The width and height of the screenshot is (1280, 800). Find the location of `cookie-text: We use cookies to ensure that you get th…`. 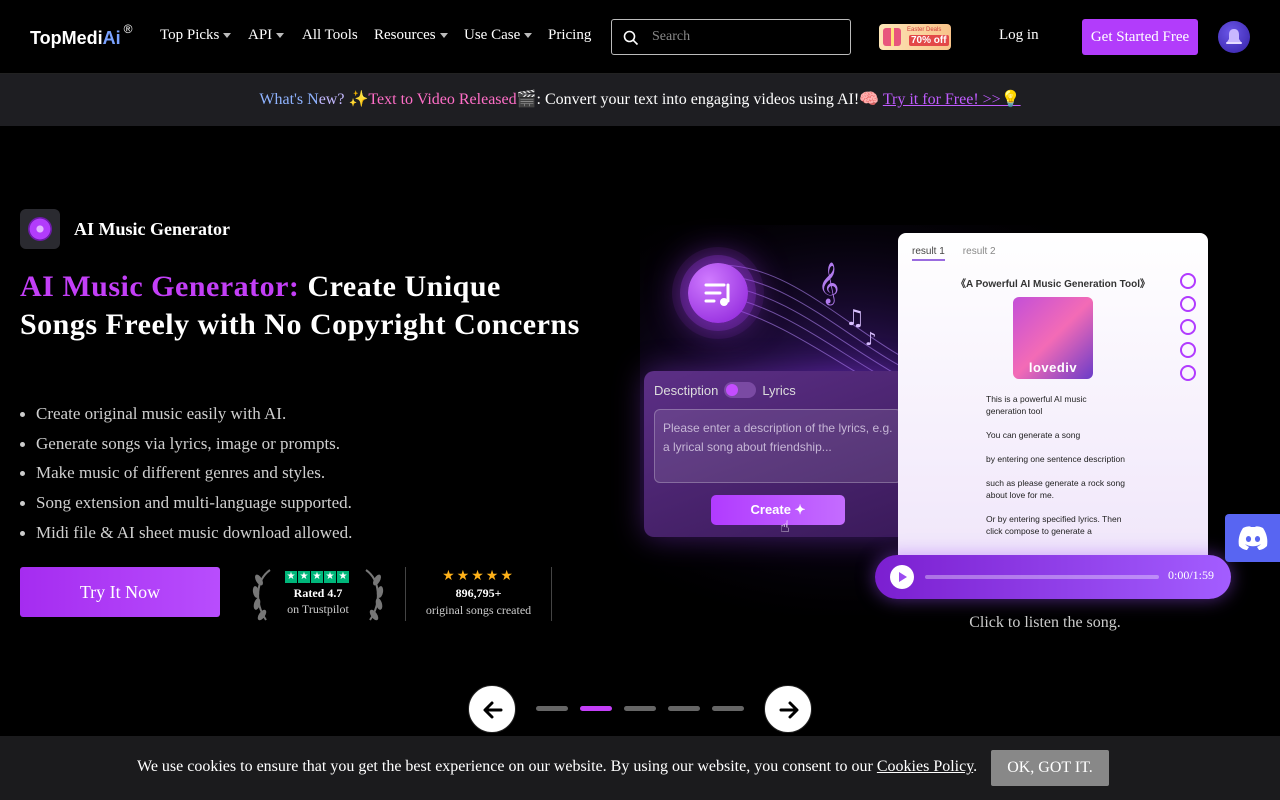

cookie-text: We use cookies to ensure that you get th… is located at coordinates (507, 766).